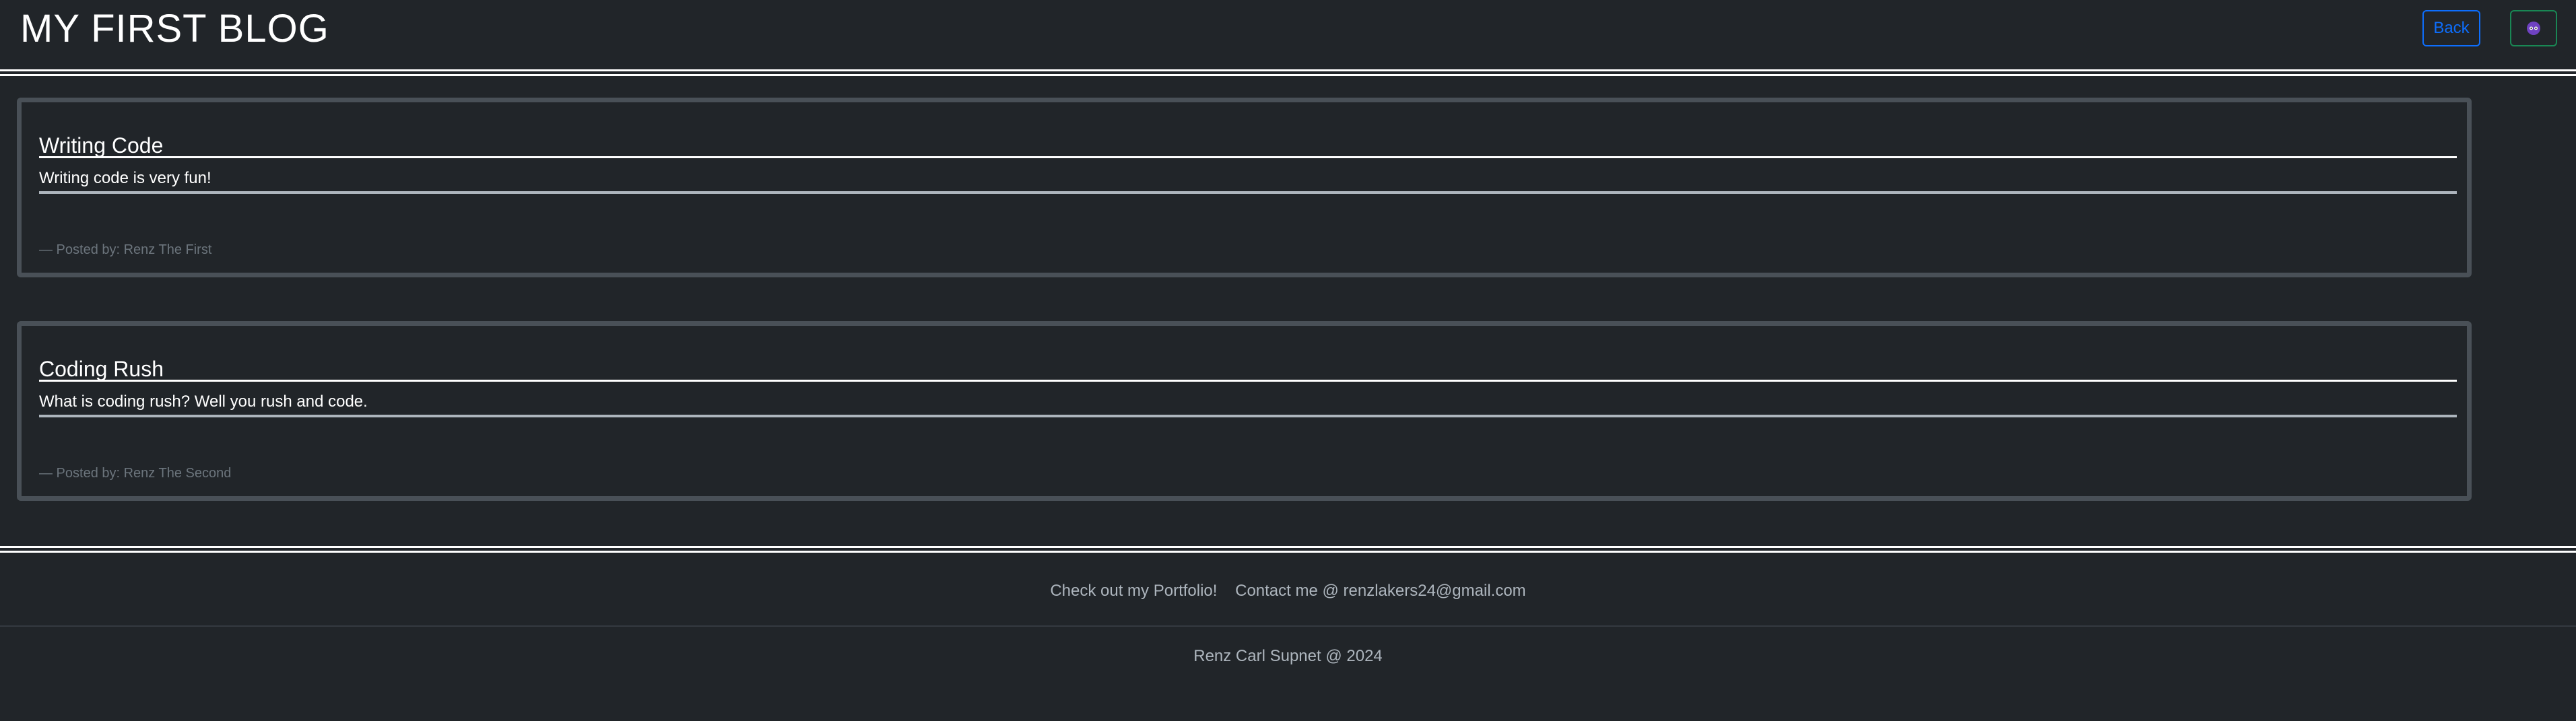 Image resolution: width=2576 pixels, height=721 pixels. I want to click on header-divider, so click(1288, 73).